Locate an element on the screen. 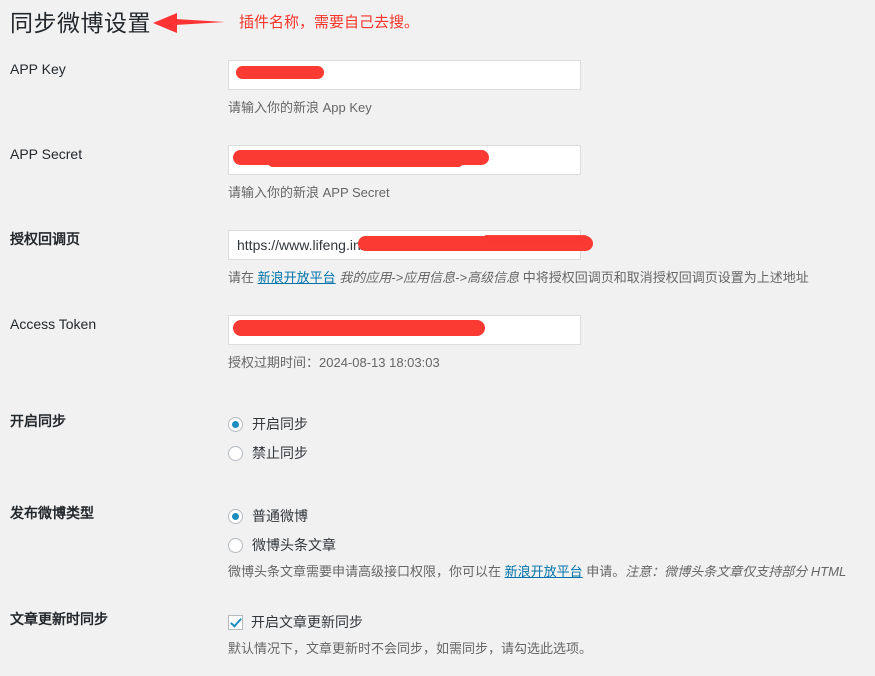 This screenshot has height=676, width=875. radio-sync-off: 禁止同步 is located at coordinates (551, 453).